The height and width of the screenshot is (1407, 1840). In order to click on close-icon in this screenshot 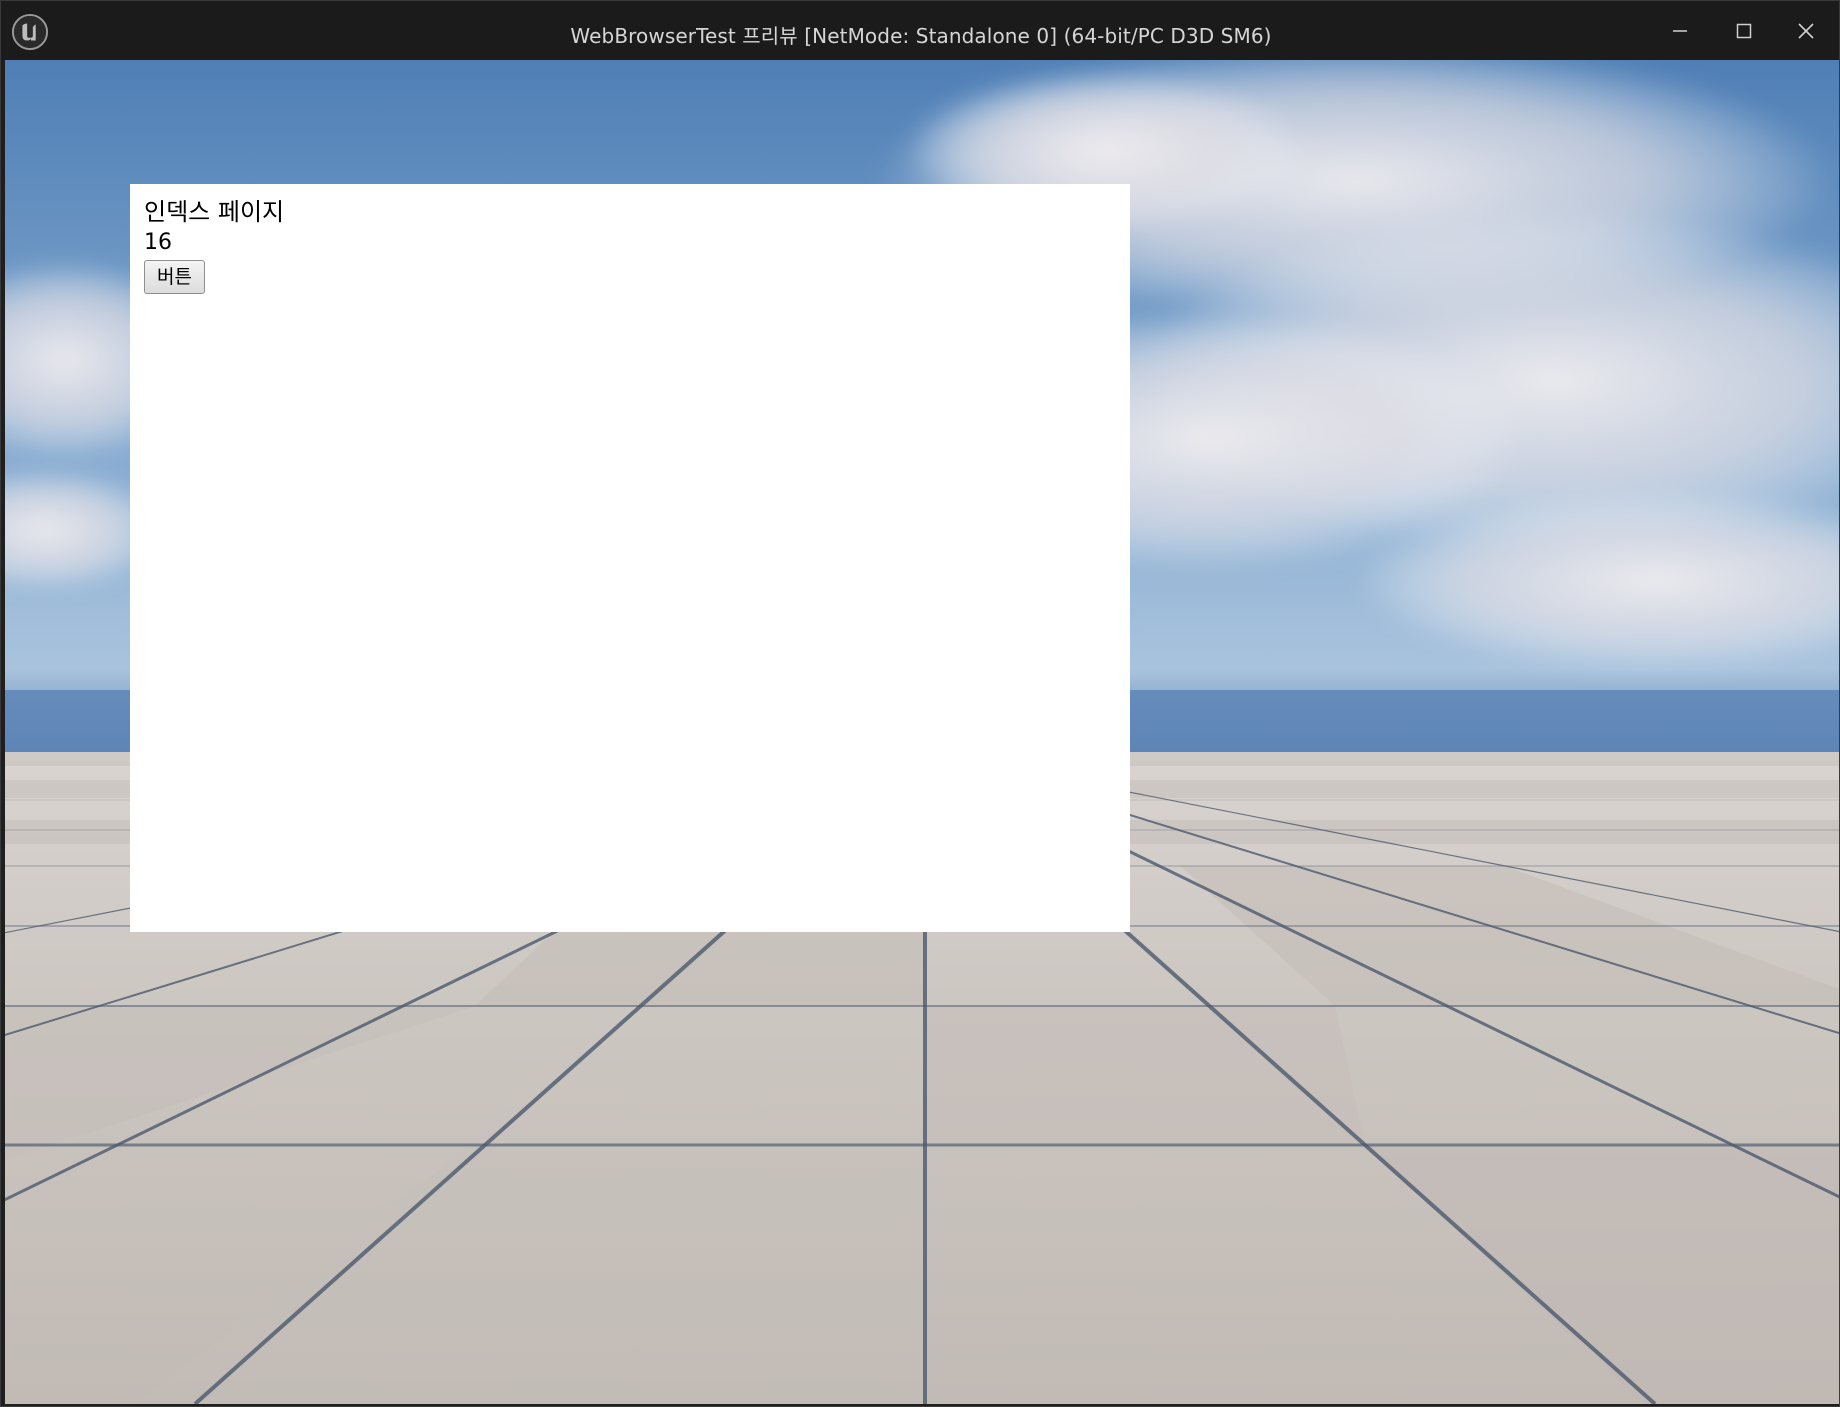, I will do `click(1806, 30)`.